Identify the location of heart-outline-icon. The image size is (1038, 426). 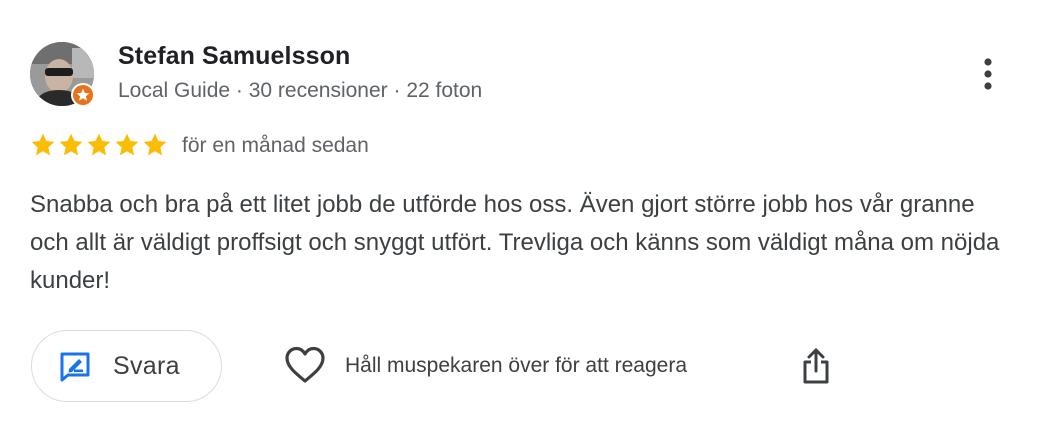
(305, 364).